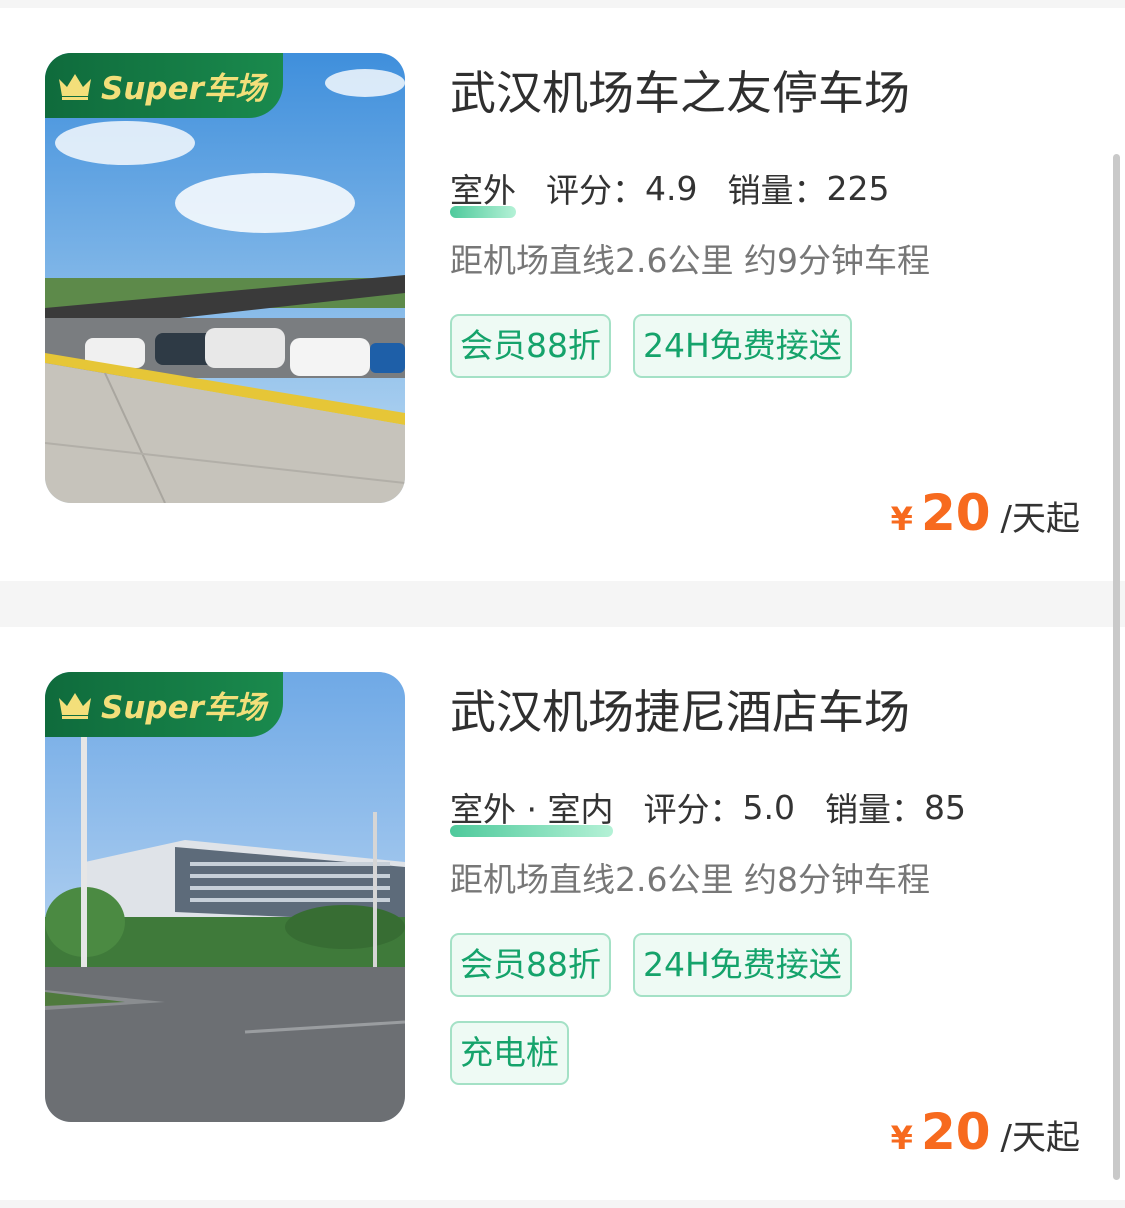  I want to click on listing-title: 武汉机场捷尼酒店车场, so click(680, 712).